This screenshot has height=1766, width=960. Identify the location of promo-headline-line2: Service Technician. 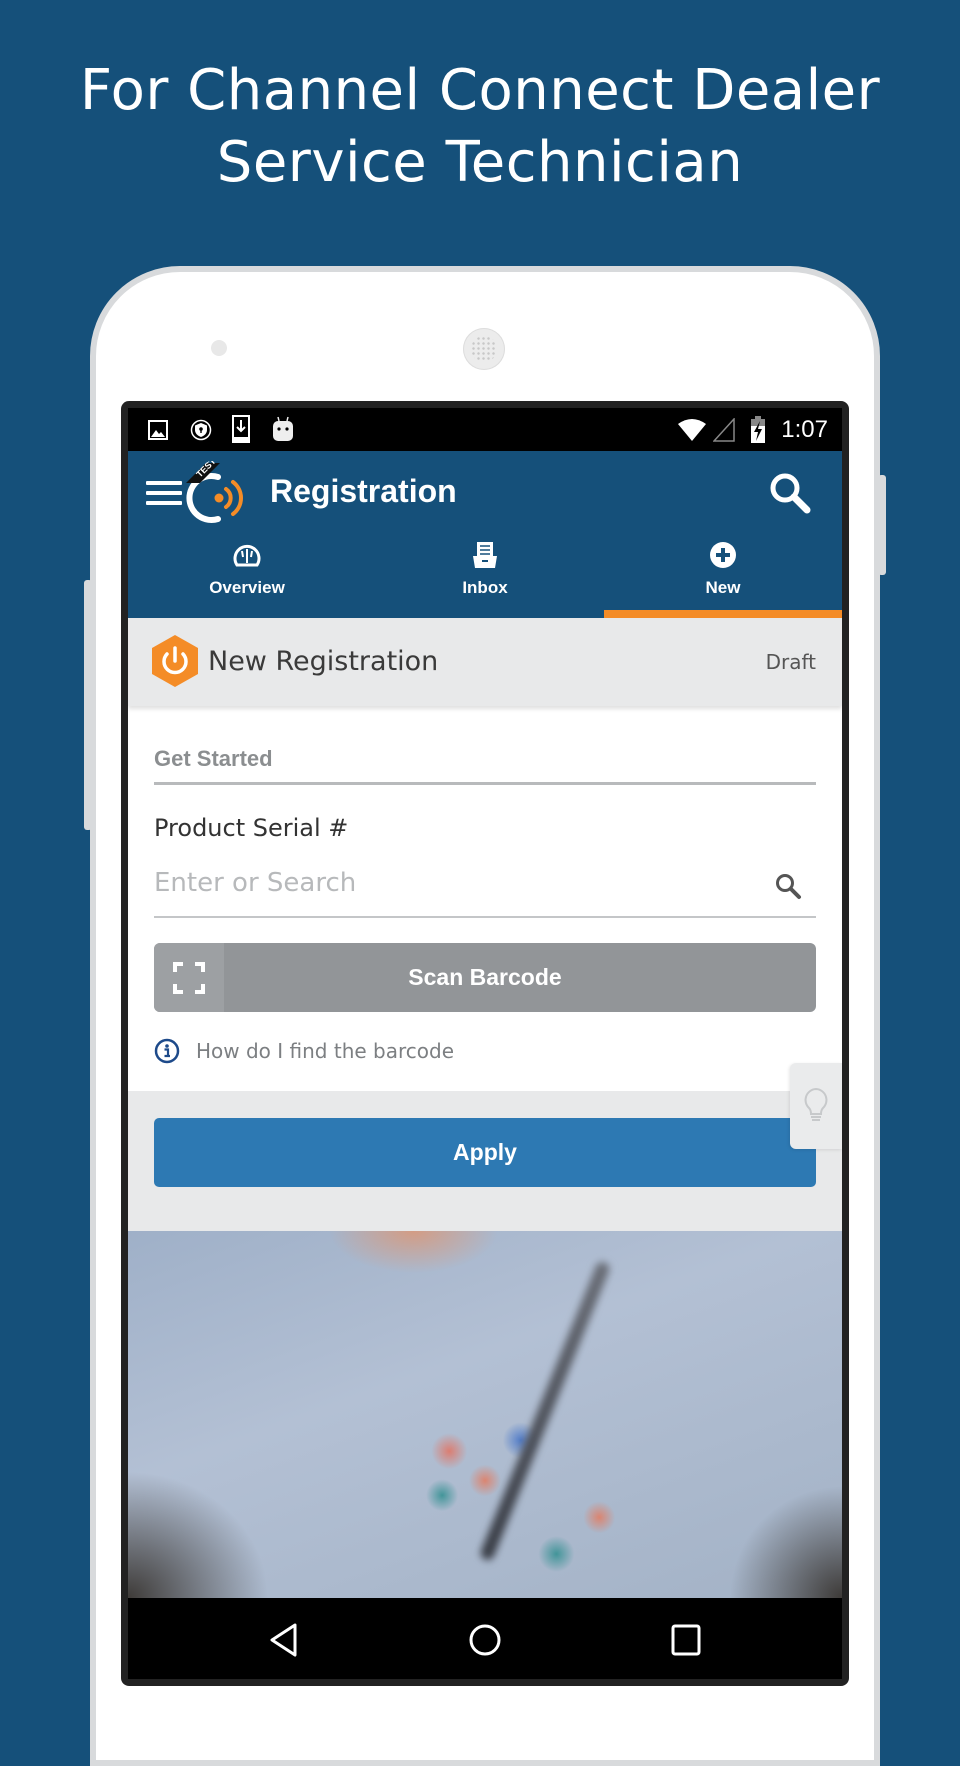
(480, 162).